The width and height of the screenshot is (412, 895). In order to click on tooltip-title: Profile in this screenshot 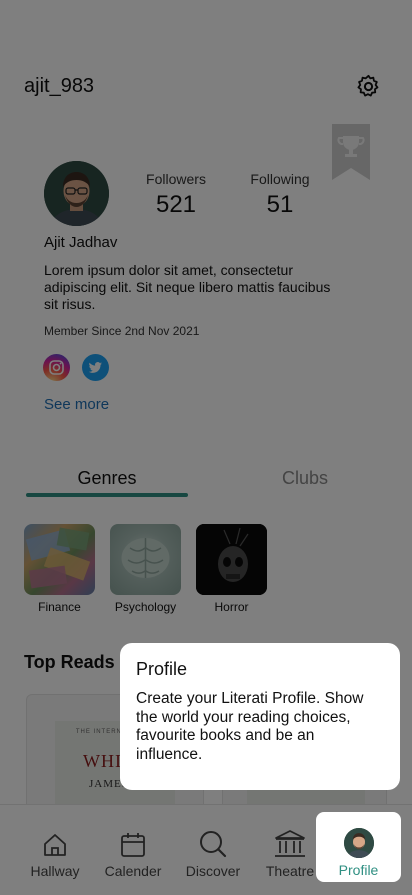, I will do `click(162, 669)`.